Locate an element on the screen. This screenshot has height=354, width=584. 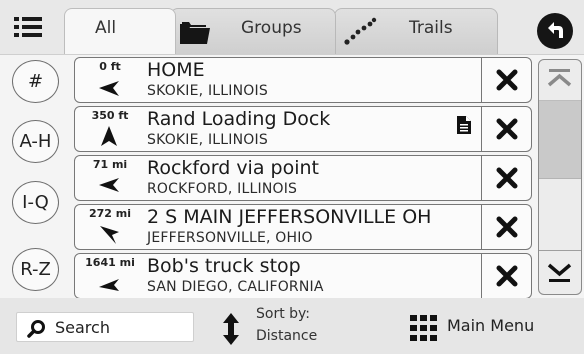
location-name: HOME is located at coordinates (176, 70).